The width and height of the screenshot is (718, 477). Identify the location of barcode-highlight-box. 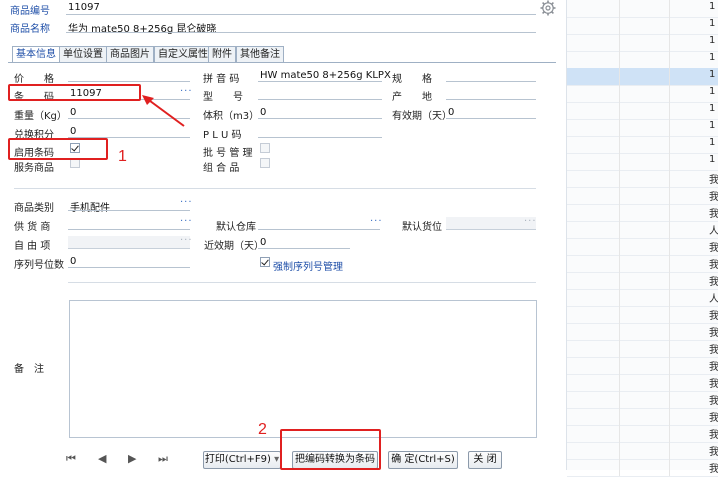
(74, 92).